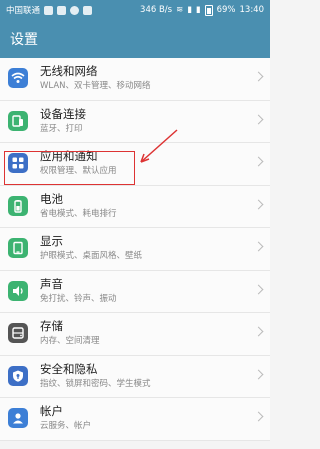 This screenshot has height=449, width=320. I want to click on settings-item-battery: 电池 省电模式、耗电排行, so click(135, 207).